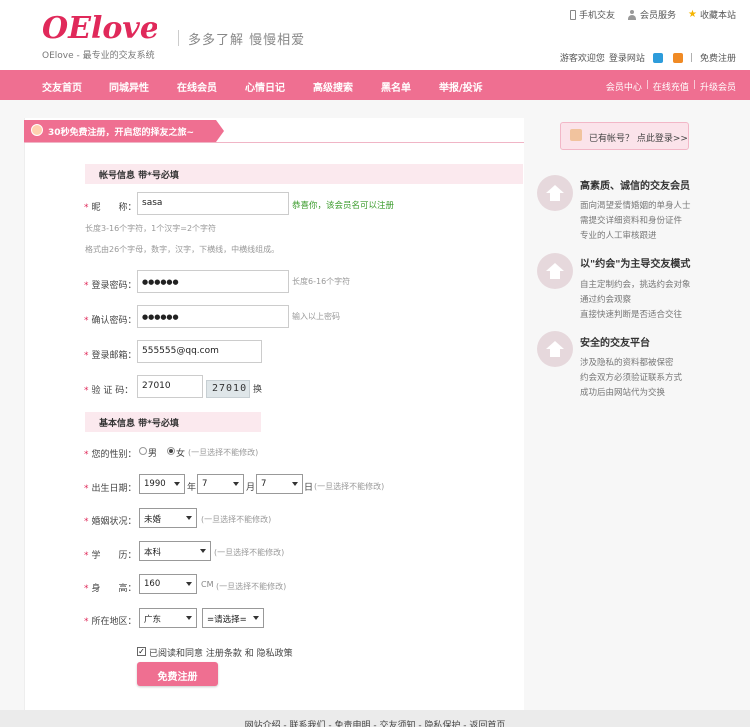  I want to click on mobile-link: 手机交友, so click(592, 14).